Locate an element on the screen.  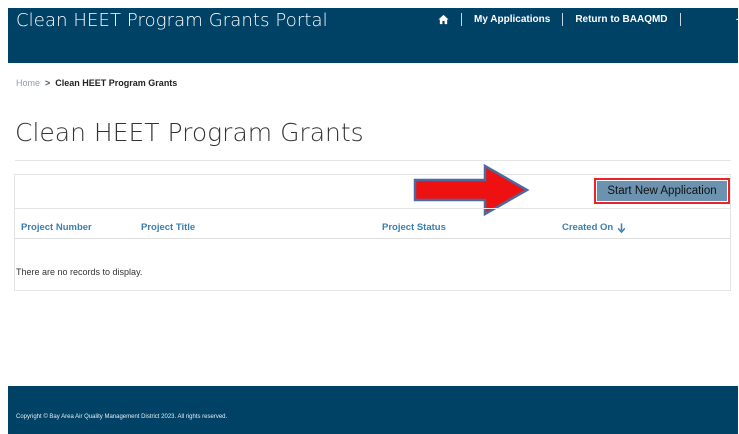
return-to-baaqmd-link: Return to BAAQMD is located at coordinates (621, 19).